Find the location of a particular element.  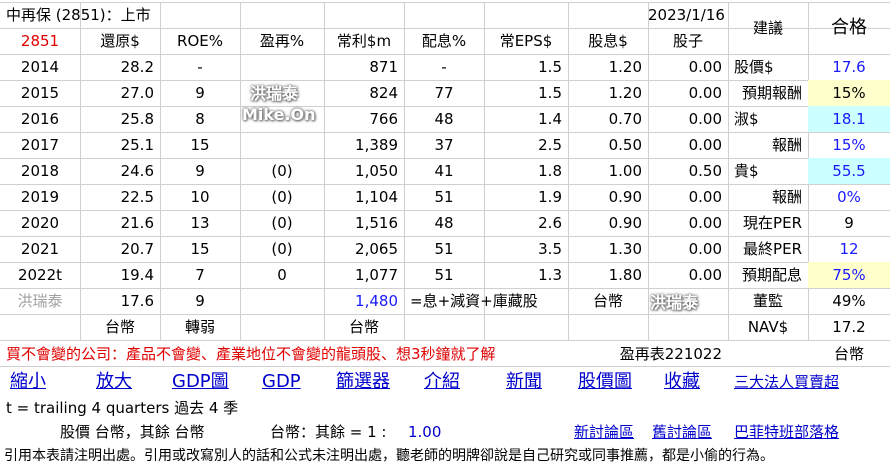

metric-value: 17.2 is located at coordinates (849, 327).